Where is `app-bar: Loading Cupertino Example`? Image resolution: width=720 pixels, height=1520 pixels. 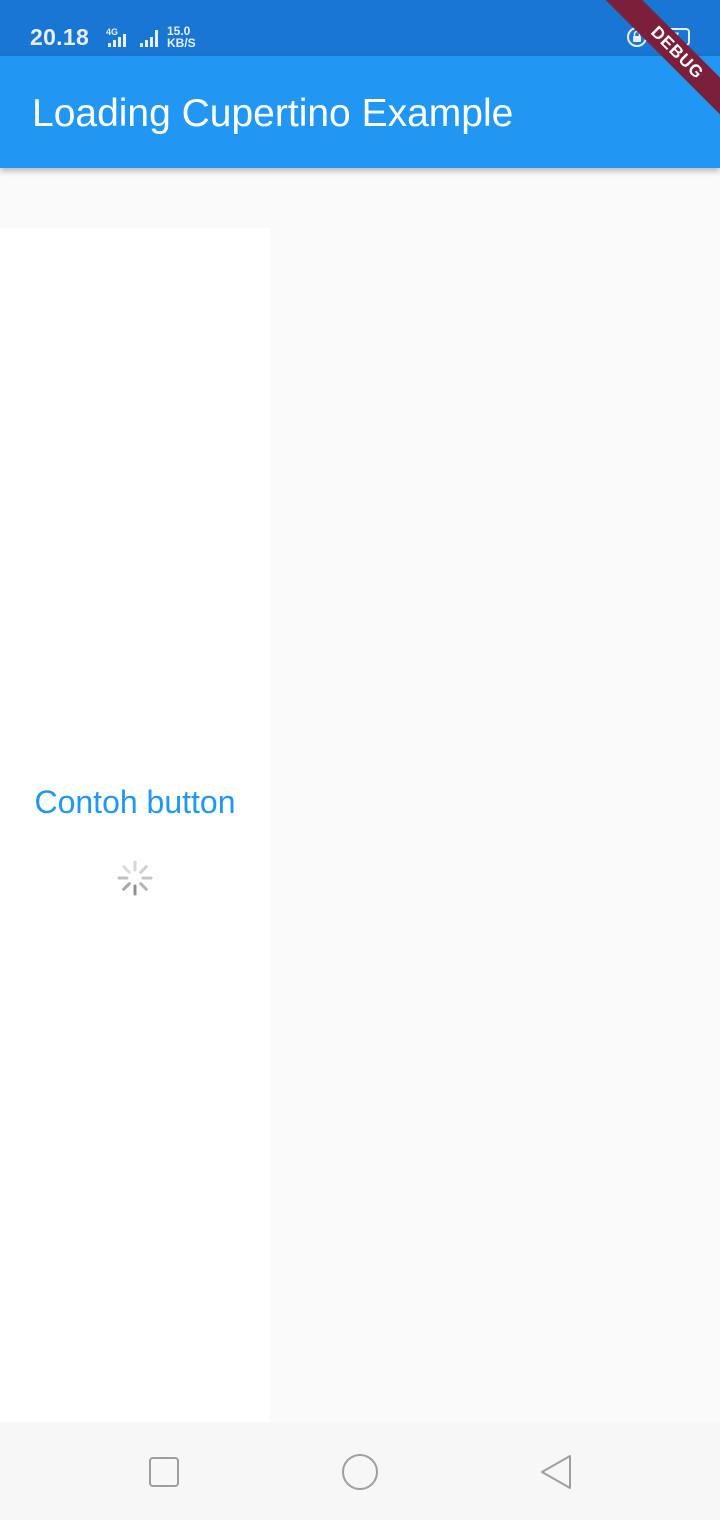
app-bar: Loading Cupertino Example is located at coordinates (360, 112).